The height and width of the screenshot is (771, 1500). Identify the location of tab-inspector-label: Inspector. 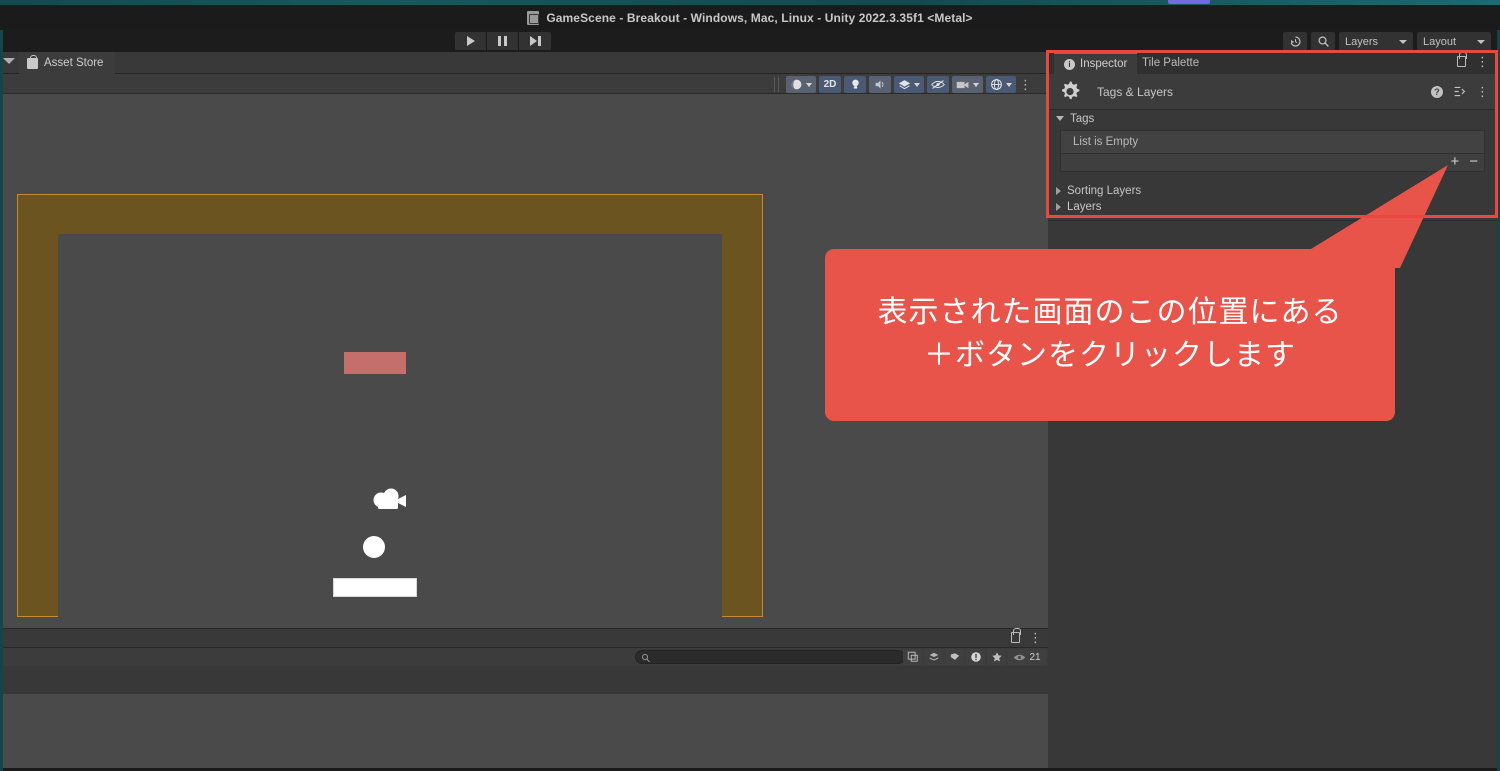
(1104, 64).